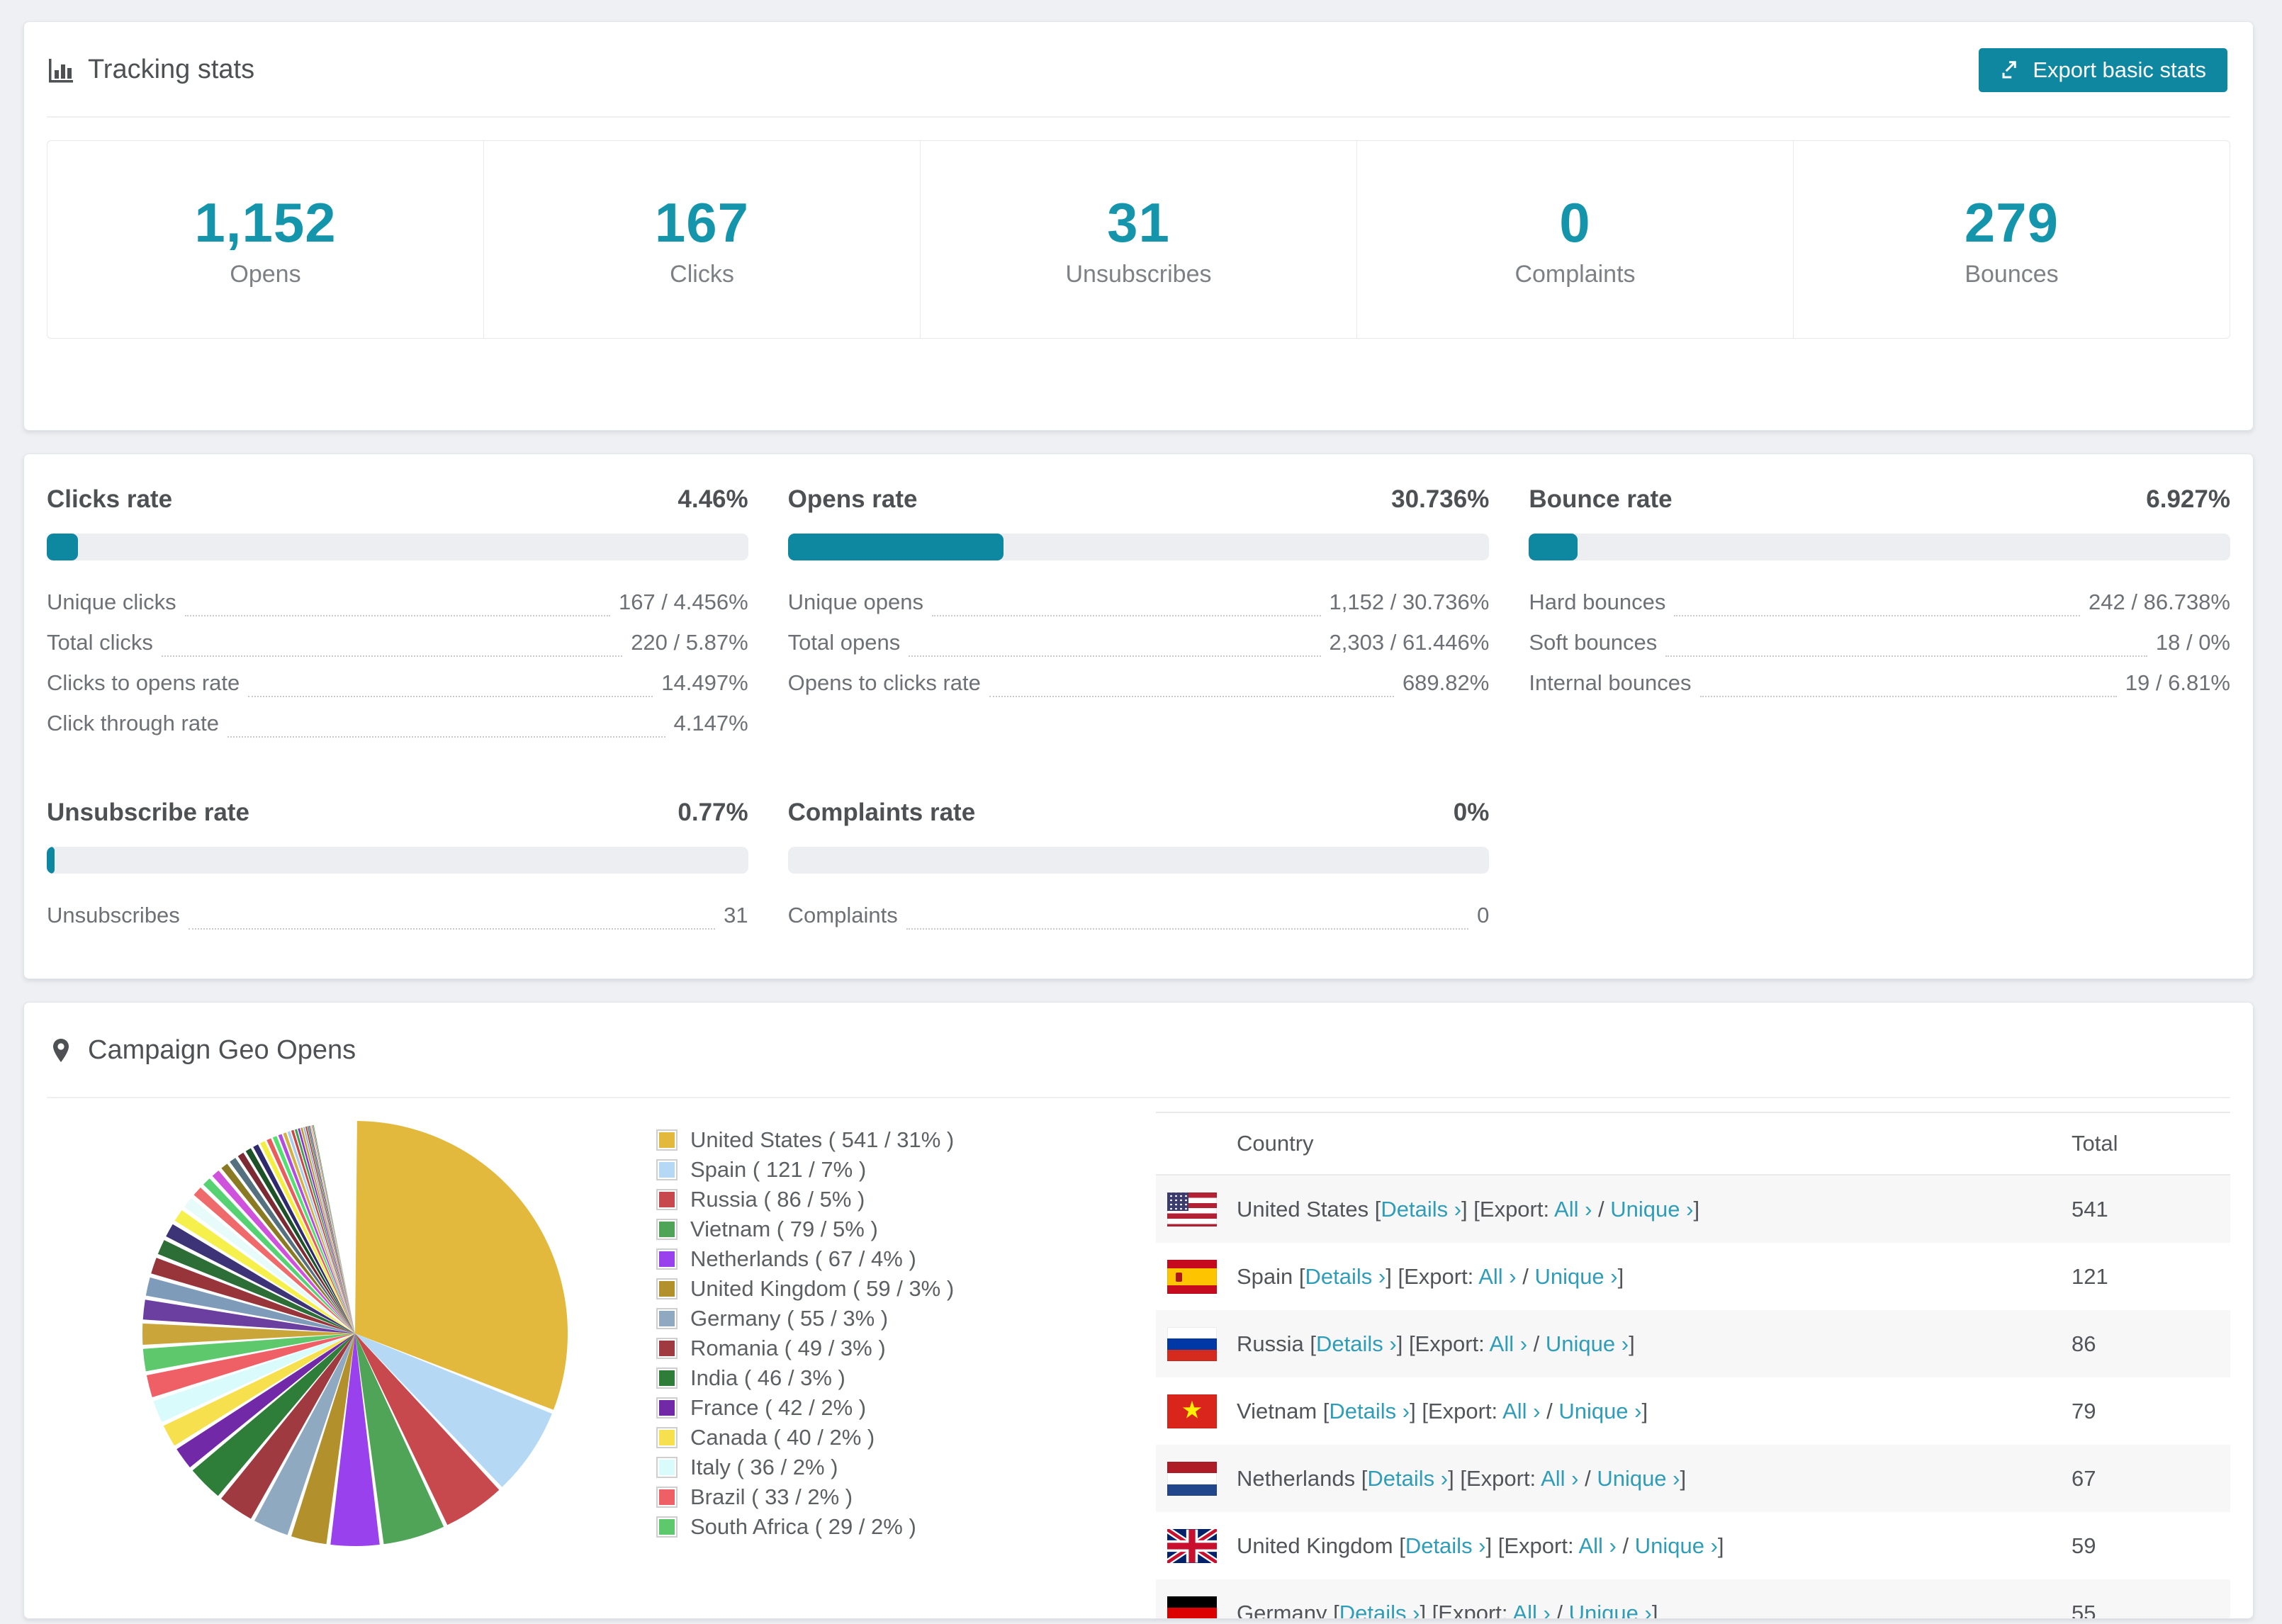  What do you see at coordinates (906, 1408) in the screenshot?
I see `legend-item-france: France ( 42 / 2% )` at bounding box center [906, 1408].